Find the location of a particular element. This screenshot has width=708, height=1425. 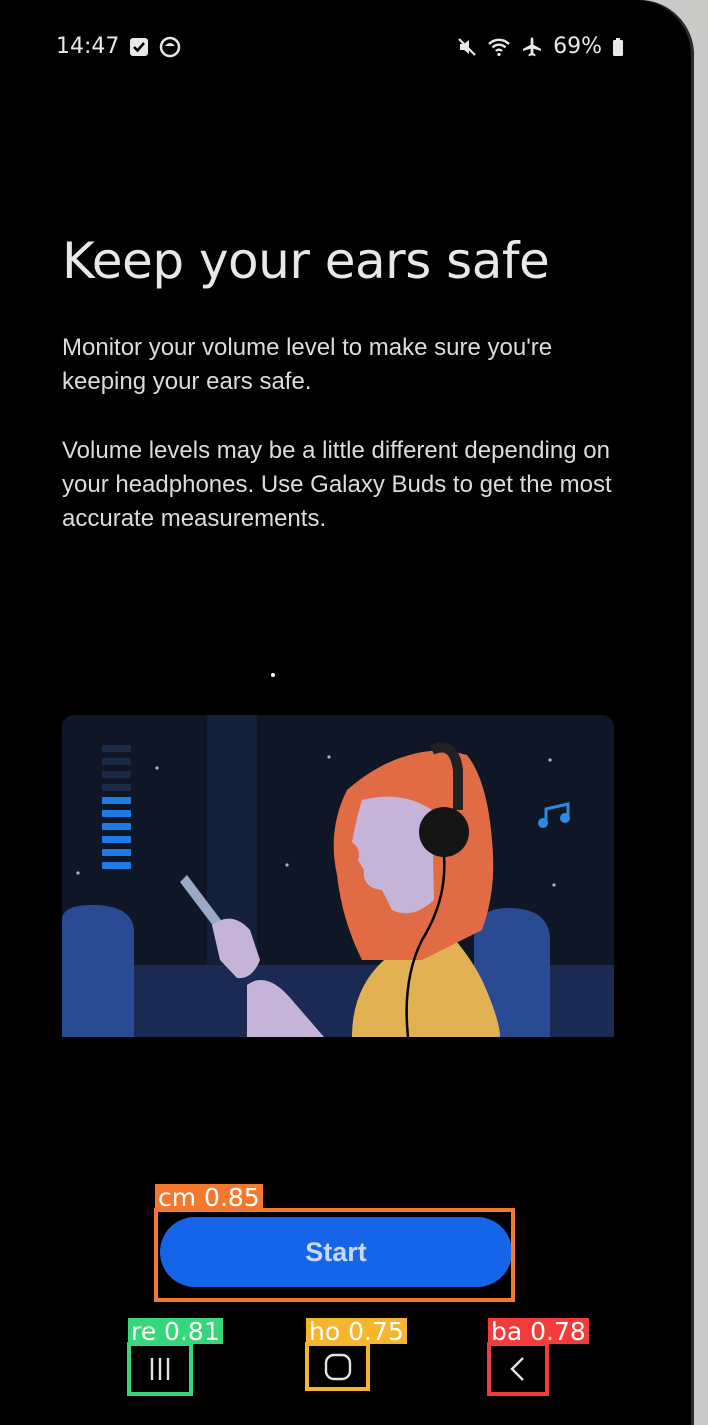

detection-label: re 0.81 is located at coordinates (175, 1332).